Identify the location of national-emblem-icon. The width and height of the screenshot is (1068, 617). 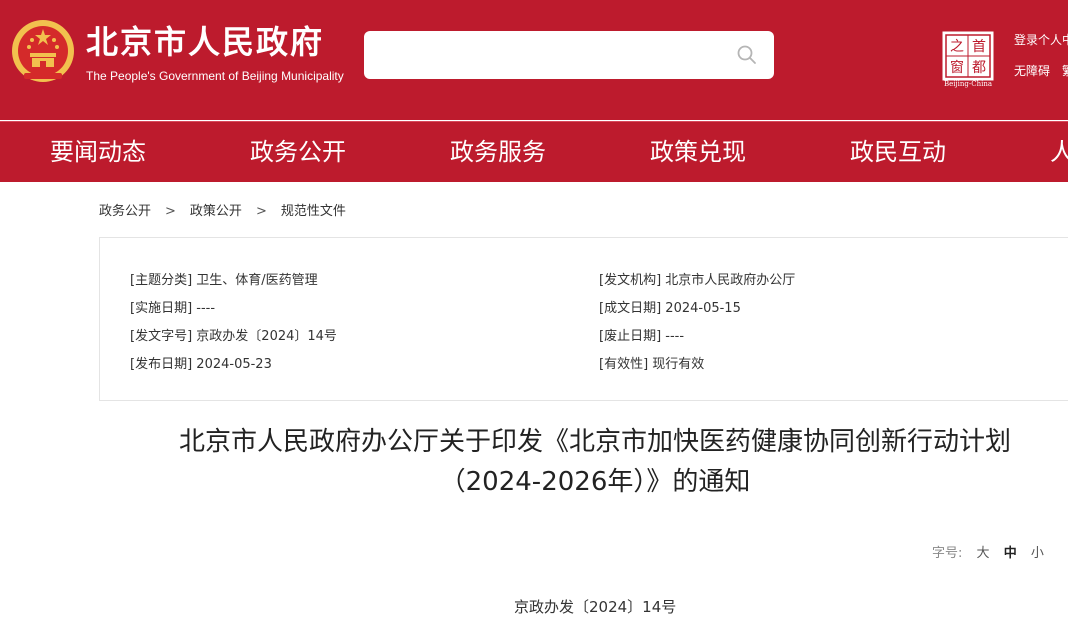
(43, 52).